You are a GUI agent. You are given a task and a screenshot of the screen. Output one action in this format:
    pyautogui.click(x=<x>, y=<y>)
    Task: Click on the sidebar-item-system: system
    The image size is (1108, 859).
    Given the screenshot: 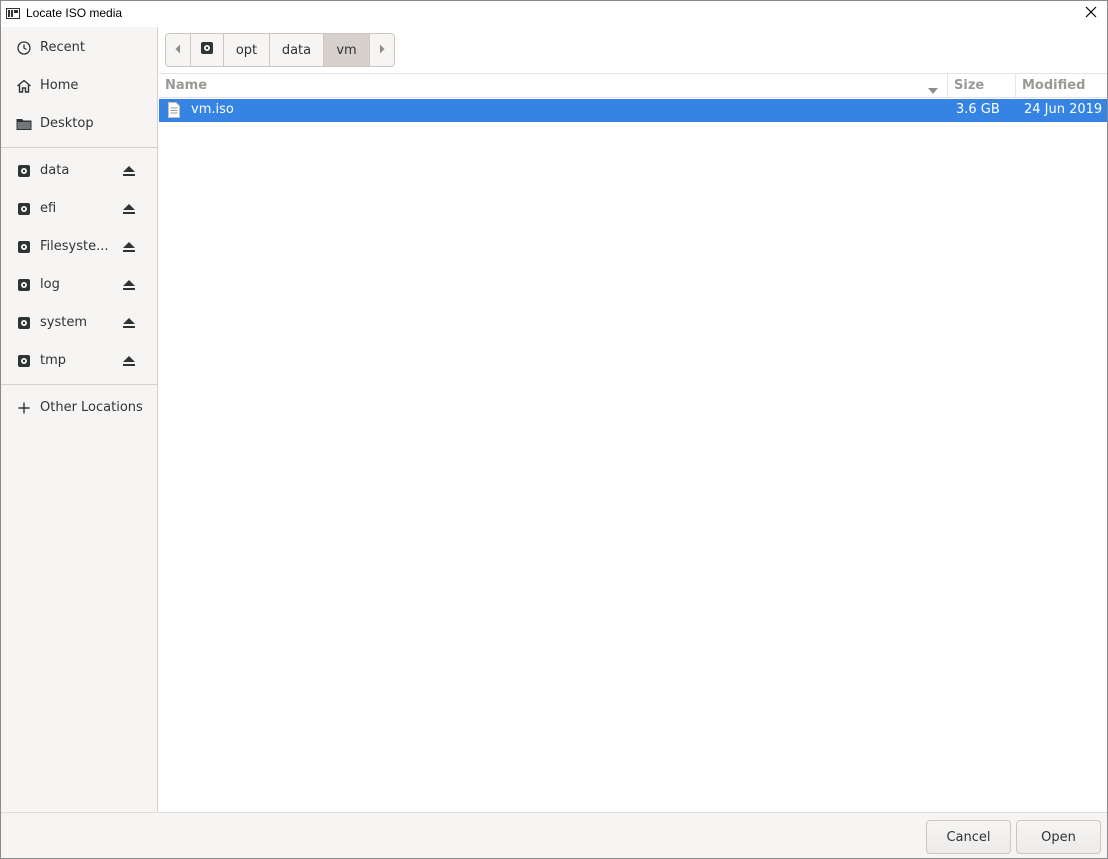 What is the action you would take?
    pyautogui.click(x=79, y=323)
    